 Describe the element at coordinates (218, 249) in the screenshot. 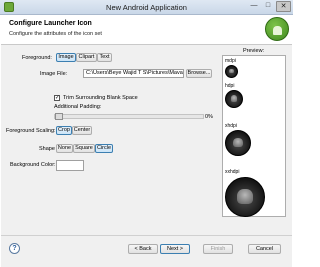

I see `finish-button: Finish` at that location.